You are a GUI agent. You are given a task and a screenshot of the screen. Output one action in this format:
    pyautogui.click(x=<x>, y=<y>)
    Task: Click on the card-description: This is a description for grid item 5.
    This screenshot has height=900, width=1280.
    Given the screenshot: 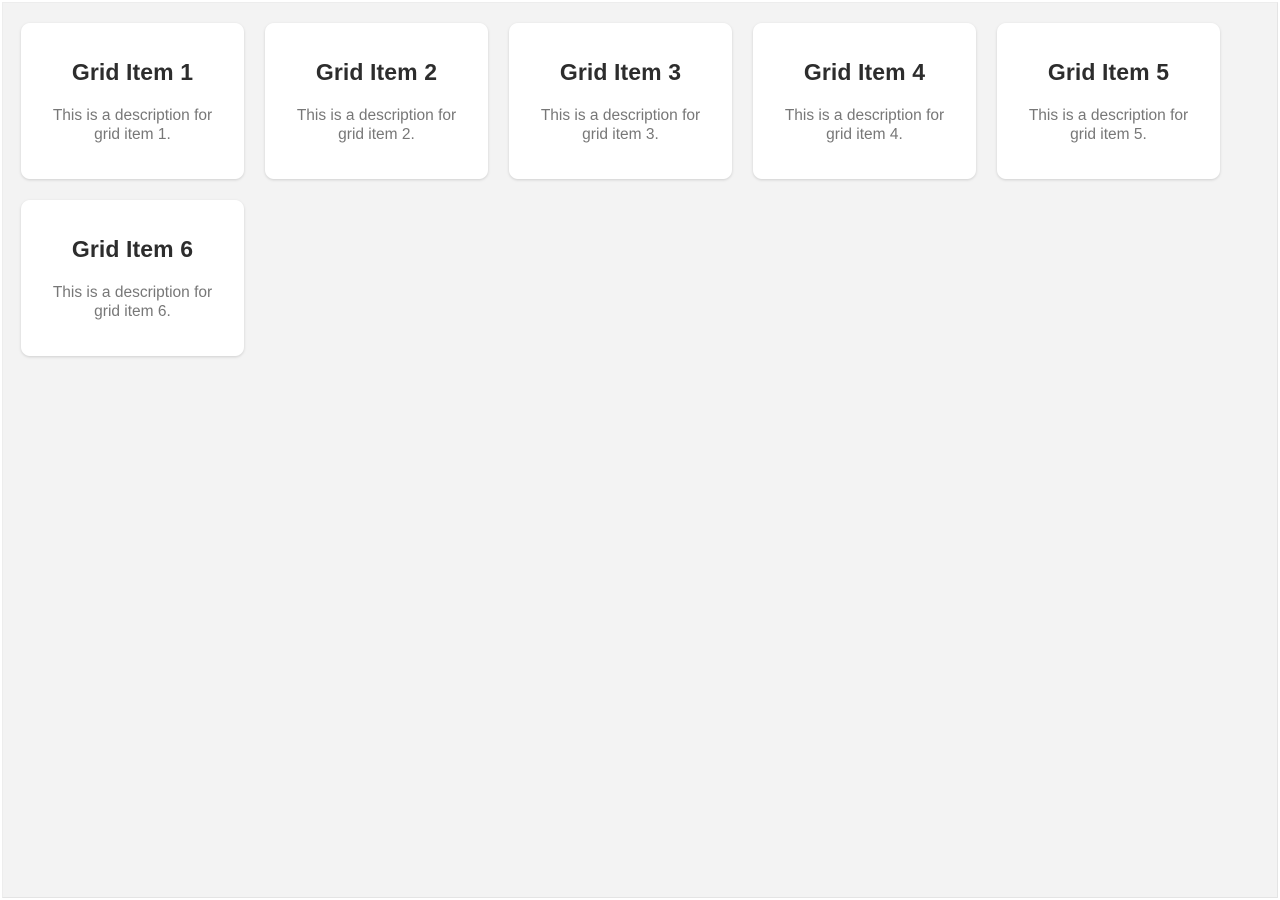 What is the action you would take?
    pyautogui.click(x=1108, y=125)
    